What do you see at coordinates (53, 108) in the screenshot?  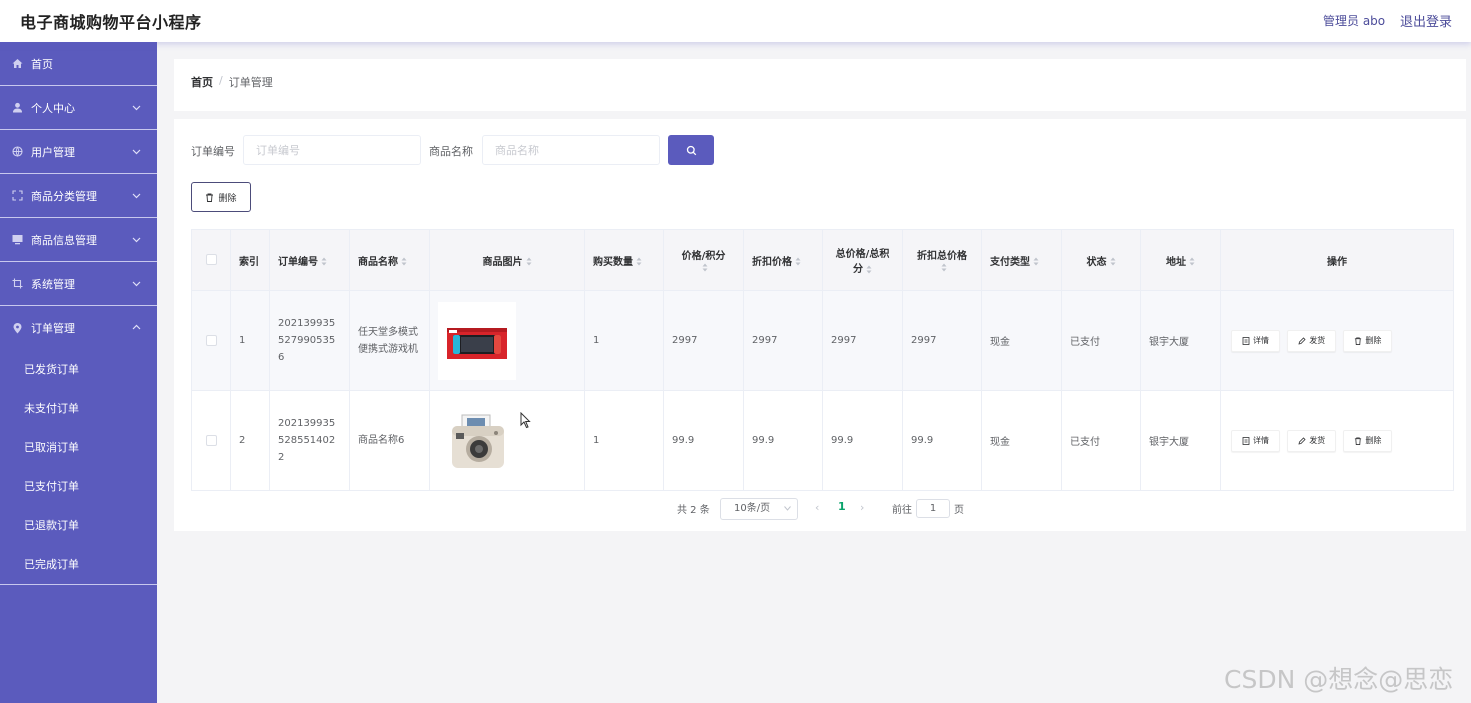 I see `sidebar-item-label: 个人中心` at bounding box center [53, 108].